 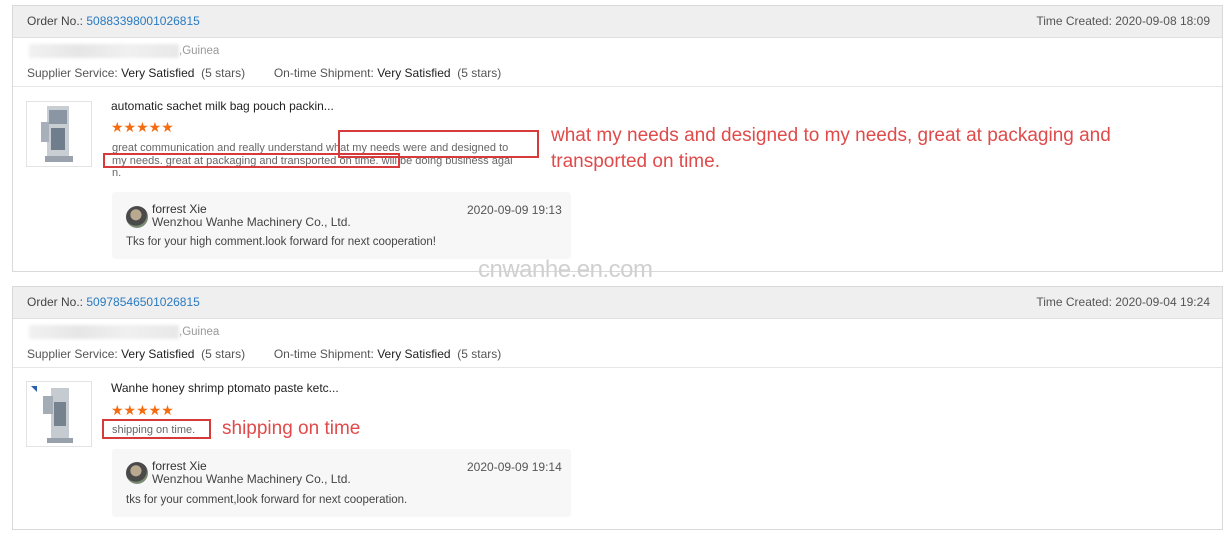 What do you see at coordinates (291, 428) in the screenshot?
I see `annotation-text: shipping on time` at bounding box center [291, 428].